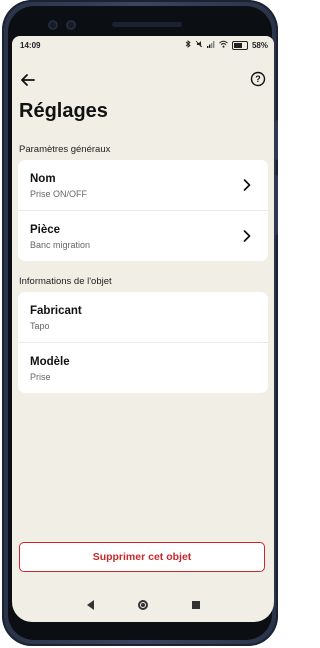  I want to click on earpiece-speaker, so click(147, 24).